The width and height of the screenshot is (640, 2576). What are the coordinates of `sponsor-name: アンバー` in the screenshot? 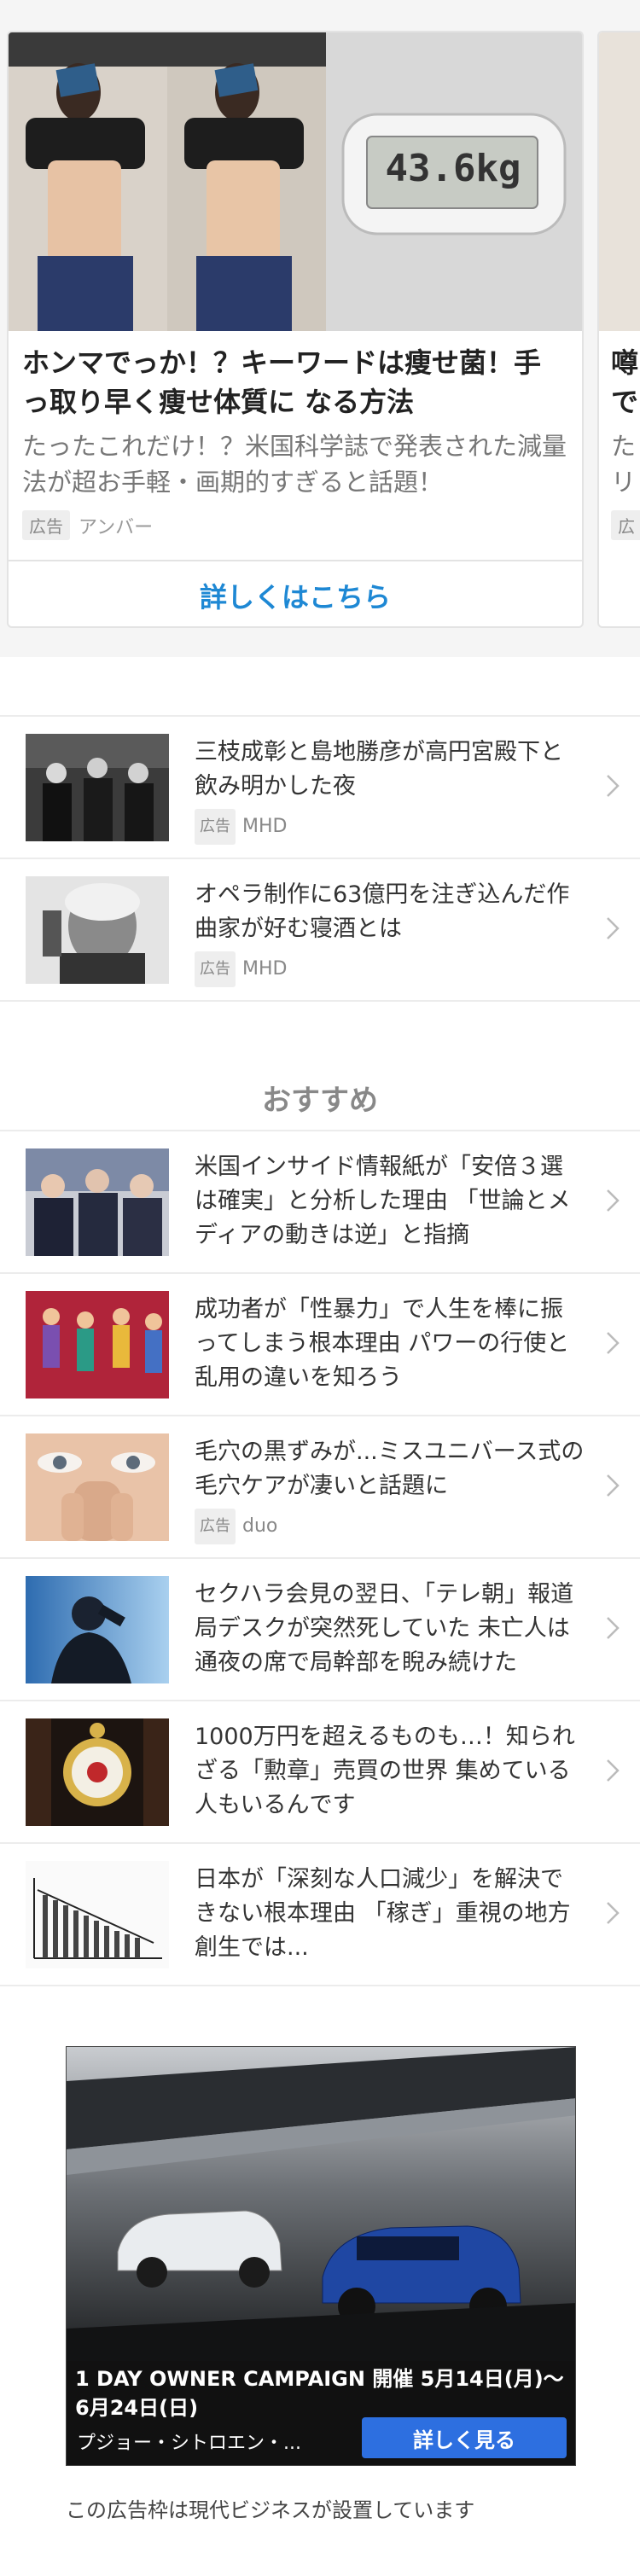 It's located at (117, 527).